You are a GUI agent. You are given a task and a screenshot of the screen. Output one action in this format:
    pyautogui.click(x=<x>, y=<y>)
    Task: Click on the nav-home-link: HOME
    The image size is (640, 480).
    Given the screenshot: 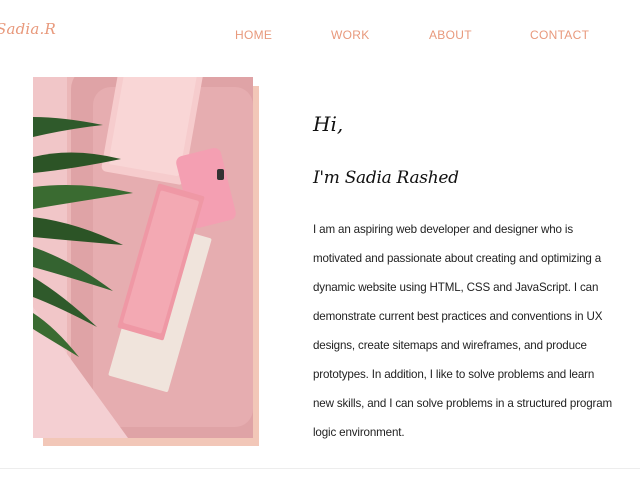 What is the action you would take?
    pyautogui.click(x=253, y=35)
    